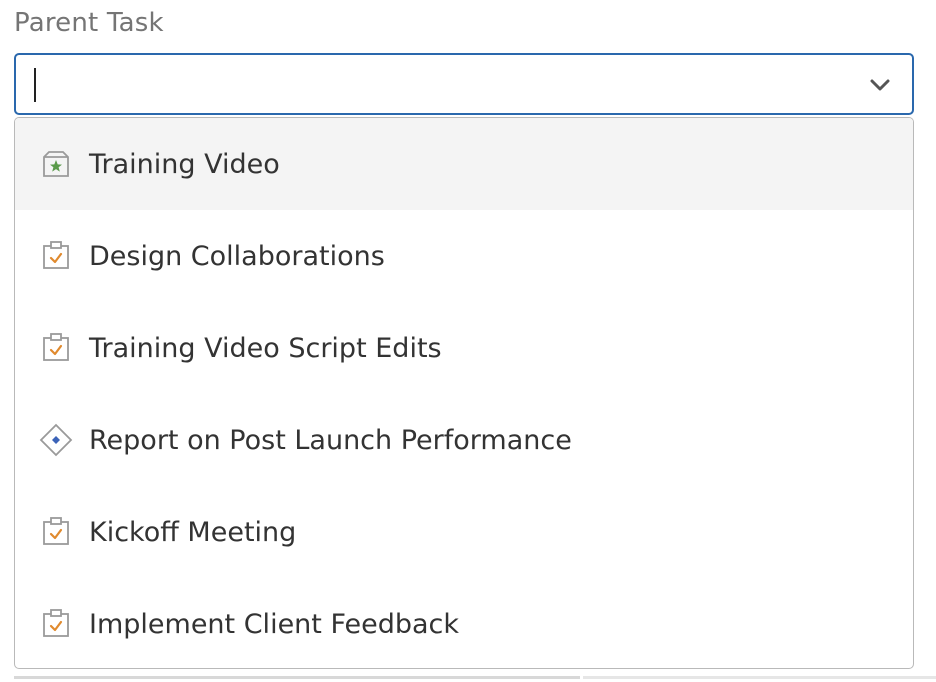  I want to click on option-label: Kickoff Meeting, so click(193, 532).